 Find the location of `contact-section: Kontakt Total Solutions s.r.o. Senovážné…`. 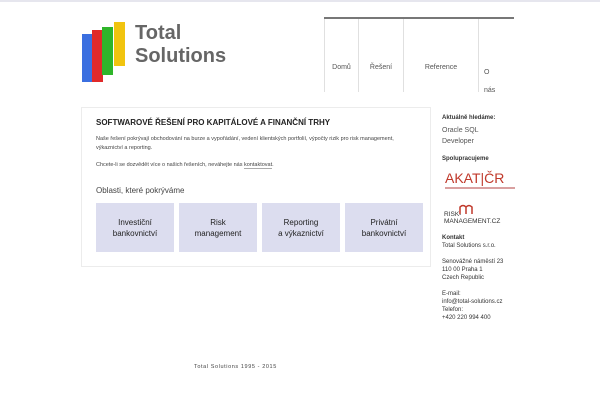

contact-section: Kontakt Total Solutions s.r.o. Senovážné… is located at coordinates (472, 278).